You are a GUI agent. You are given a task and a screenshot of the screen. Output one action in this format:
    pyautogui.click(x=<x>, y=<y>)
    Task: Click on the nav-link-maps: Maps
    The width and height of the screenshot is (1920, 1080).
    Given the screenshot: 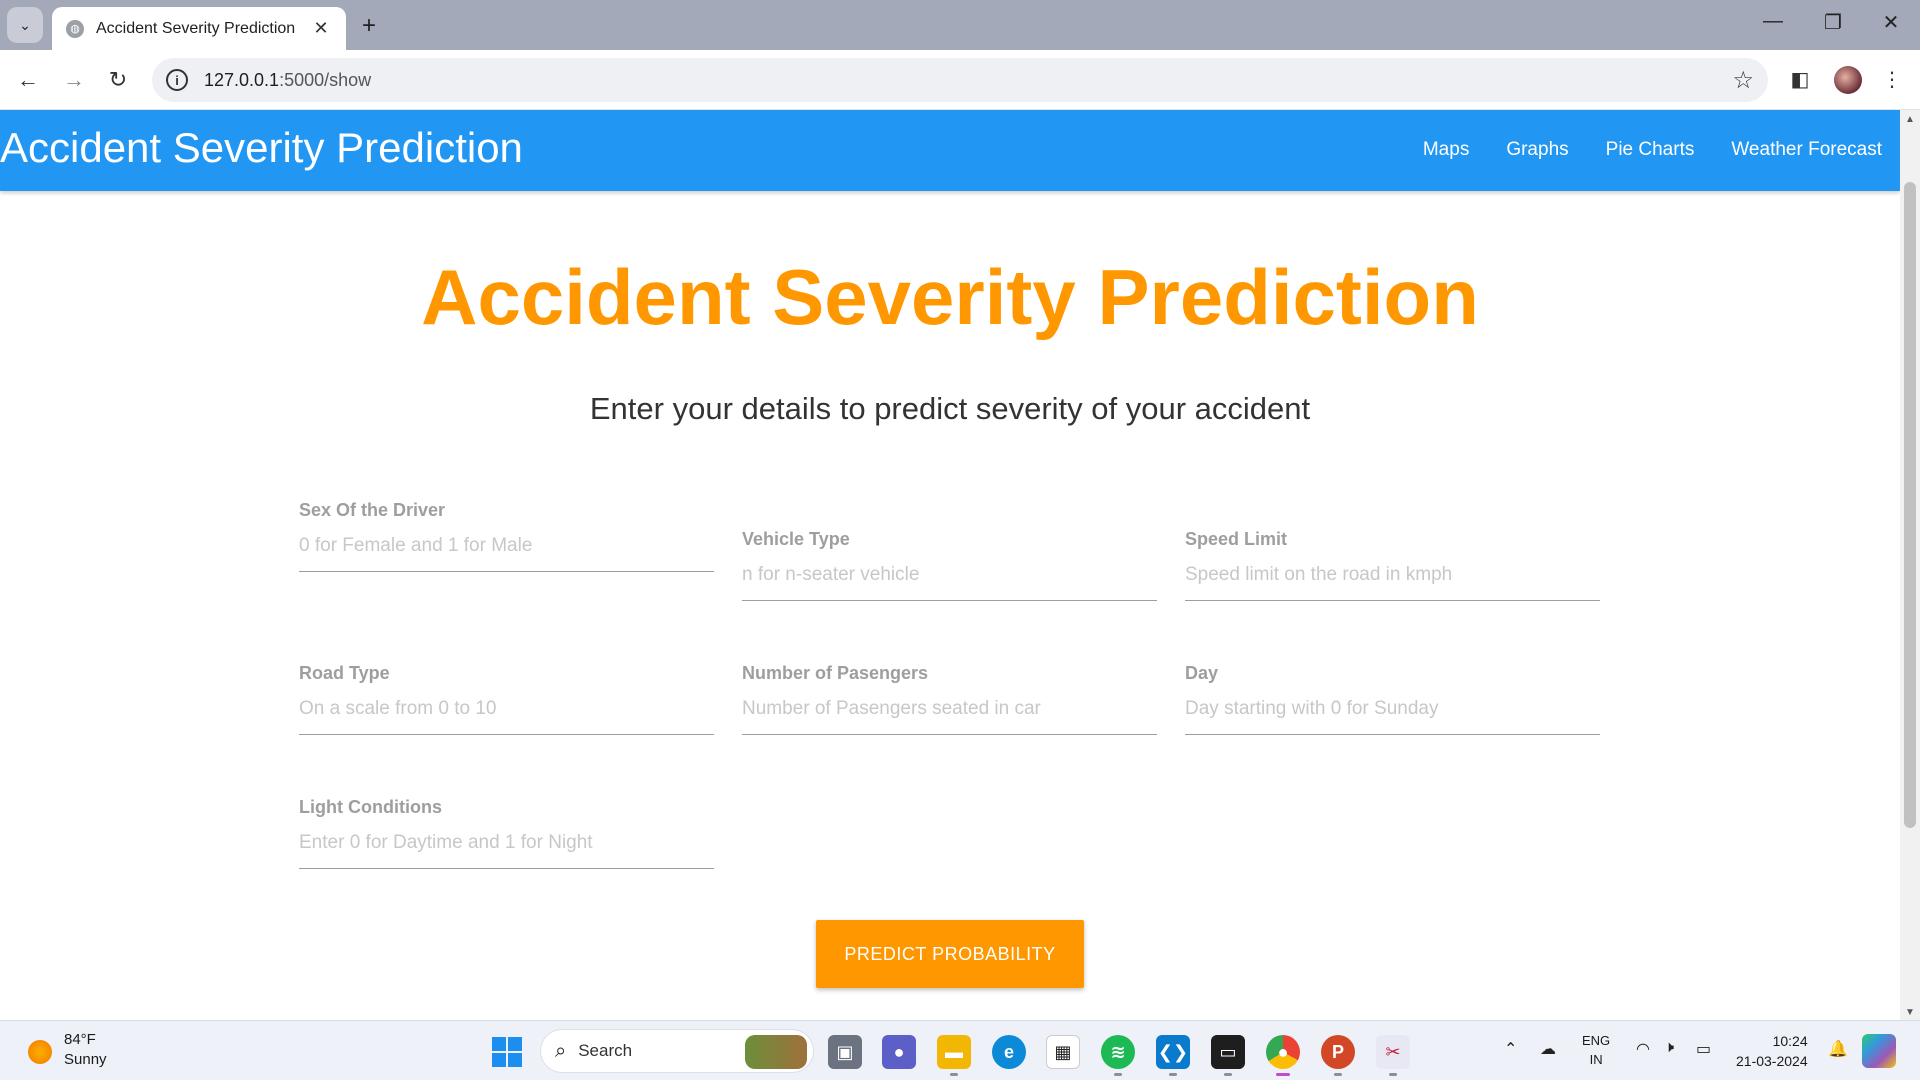 What is the action you would take?
    pyautogui.click(x=1446, y=150)
    